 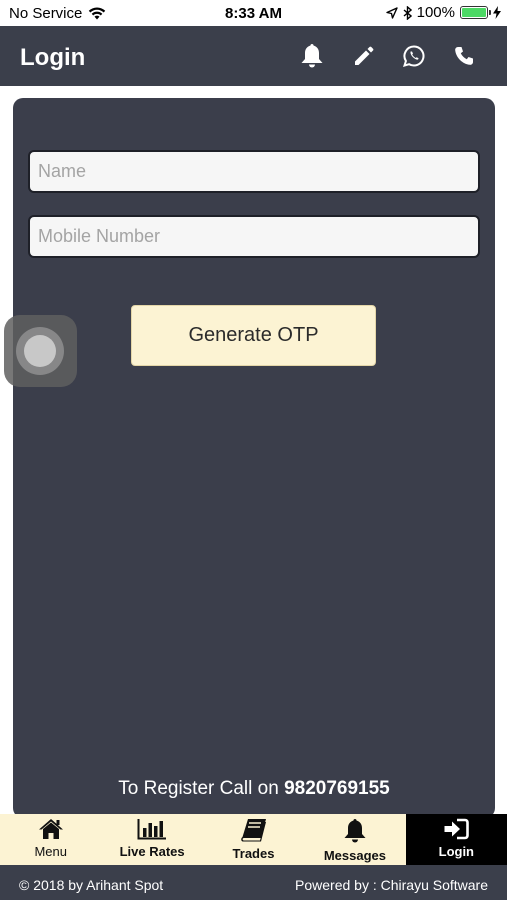 What do you see at coordinates (152, 829) in the screenshot?
I see `bar-chart-icon` at bounding box center [152, 829].